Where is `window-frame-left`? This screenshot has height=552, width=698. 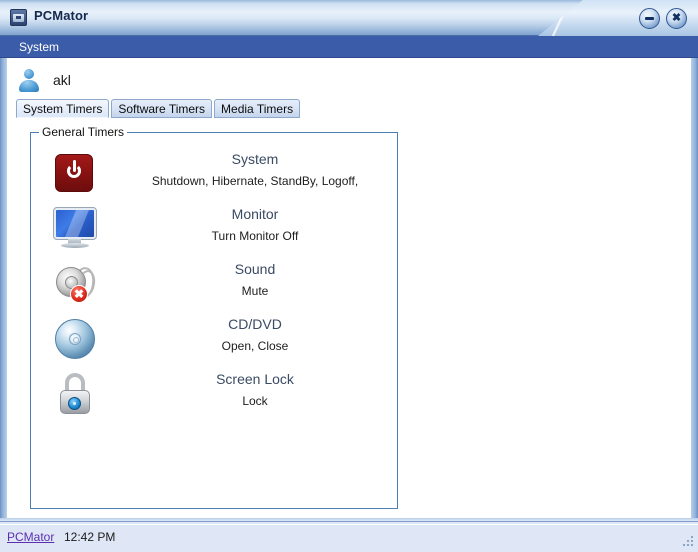 window-frame-left is located at coordinates (3, 289).